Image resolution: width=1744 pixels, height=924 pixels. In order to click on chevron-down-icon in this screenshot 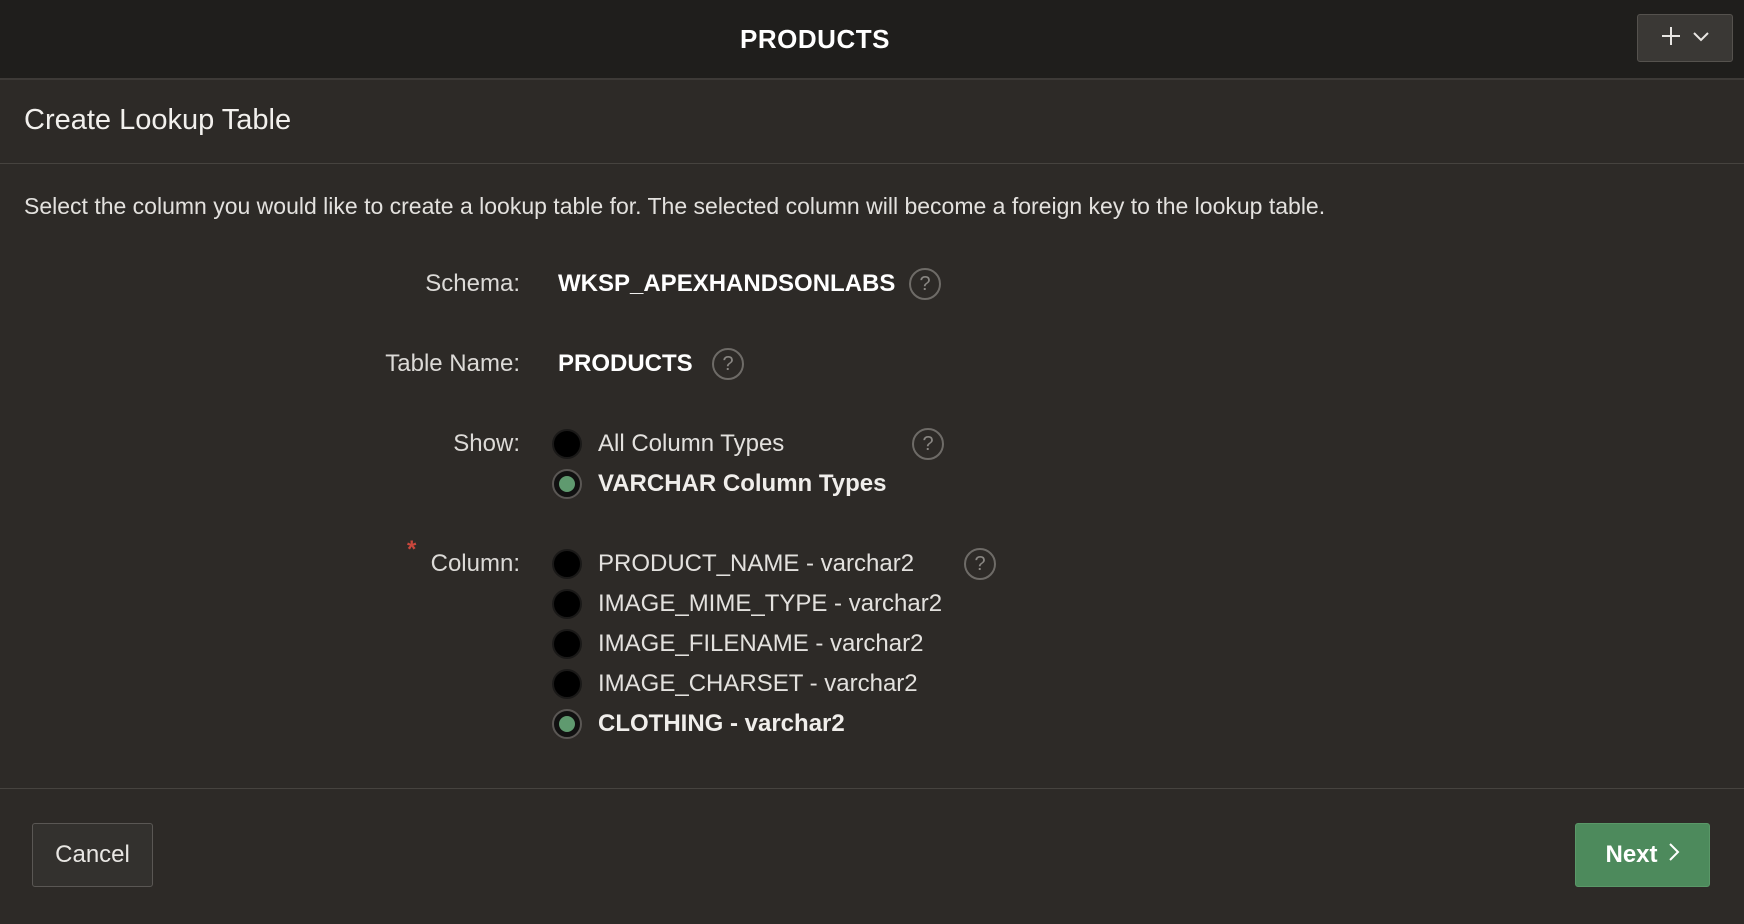, I will do `click(1701, 38)`.